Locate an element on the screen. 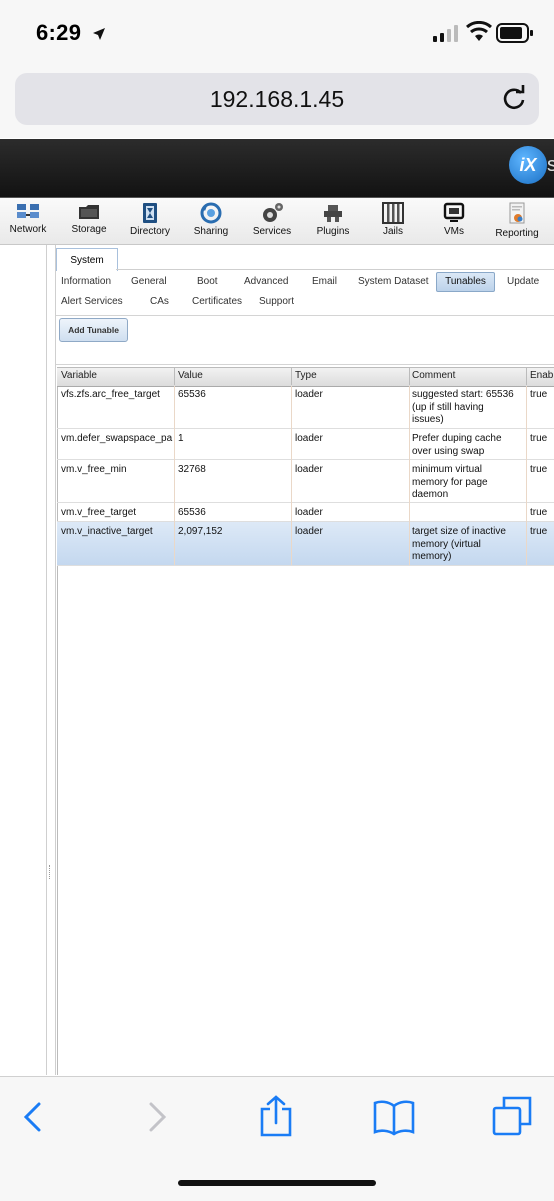 Image resolution: width=554 pixels, height=1201 pixels. sharing-icon is located at coordinates (211, 213).